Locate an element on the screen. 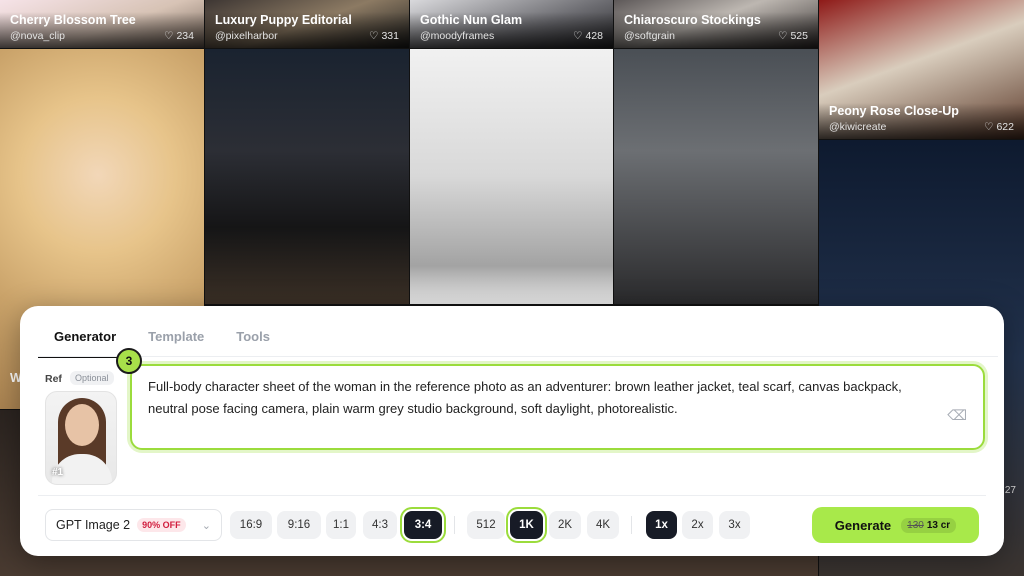 Image resolution: width=1024 pixels, height=576 pixels. tile-likes-partial: 27 is located at coordinates (1010, 490).